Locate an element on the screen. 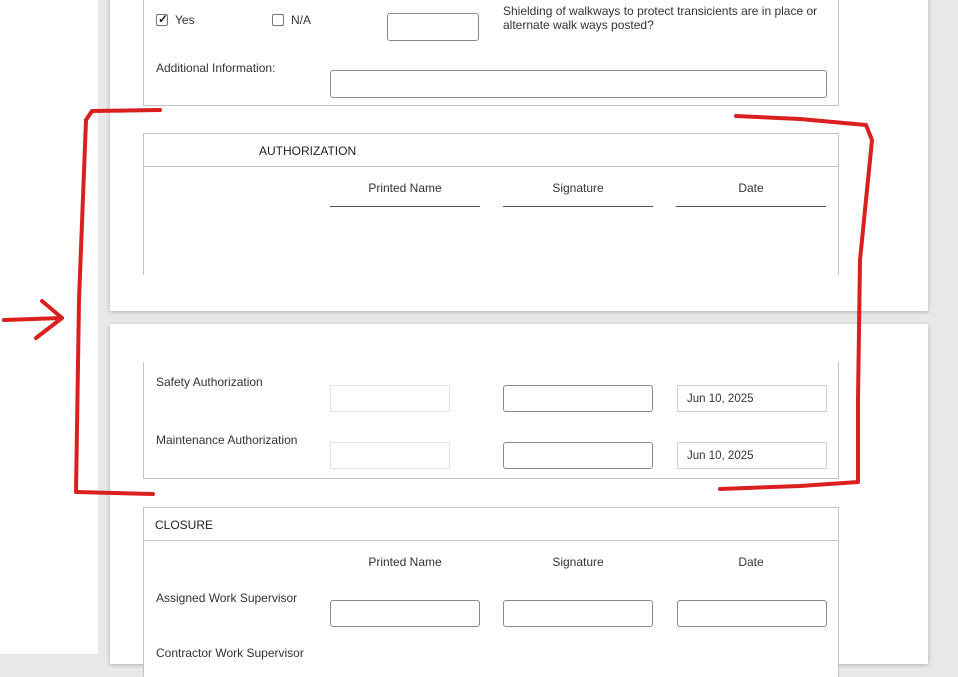 This screenshot has height=677, width=958. maintenance-signature-input is located at coordinates (578, 455).